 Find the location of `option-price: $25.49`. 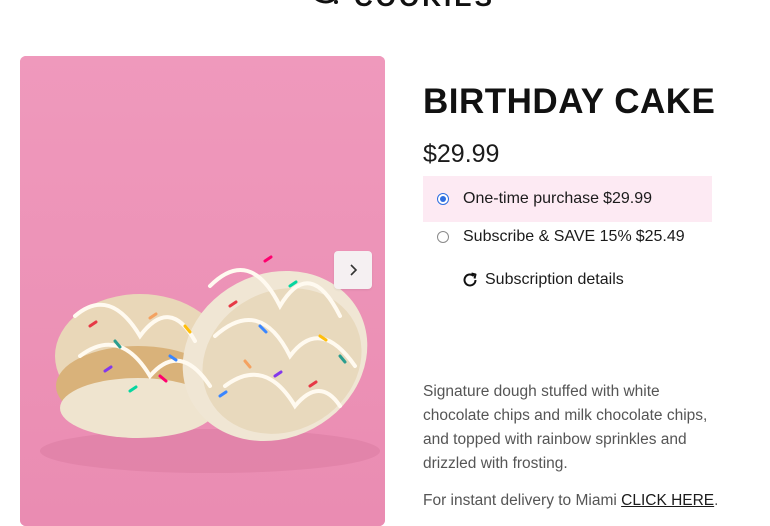

option-price: $25.49 is located at coordinates (660, 236).